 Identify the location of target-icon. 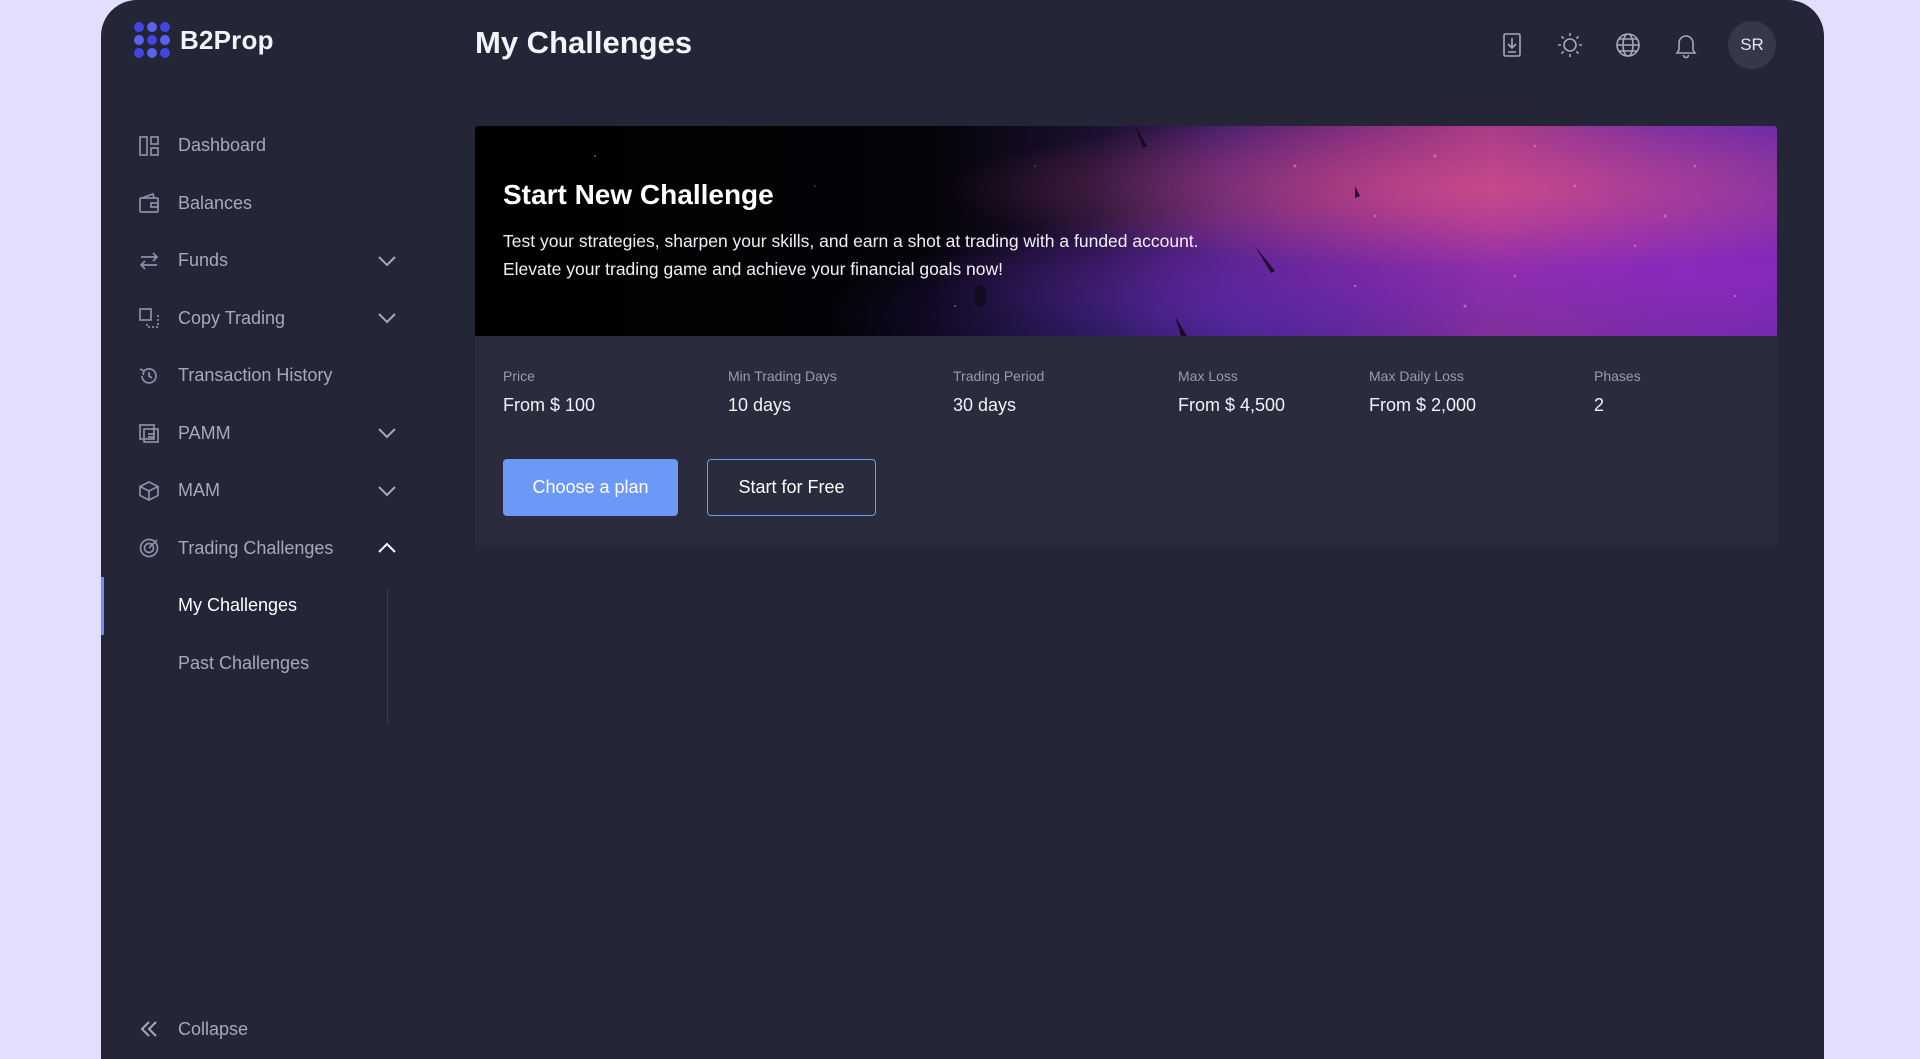
(149, 548).